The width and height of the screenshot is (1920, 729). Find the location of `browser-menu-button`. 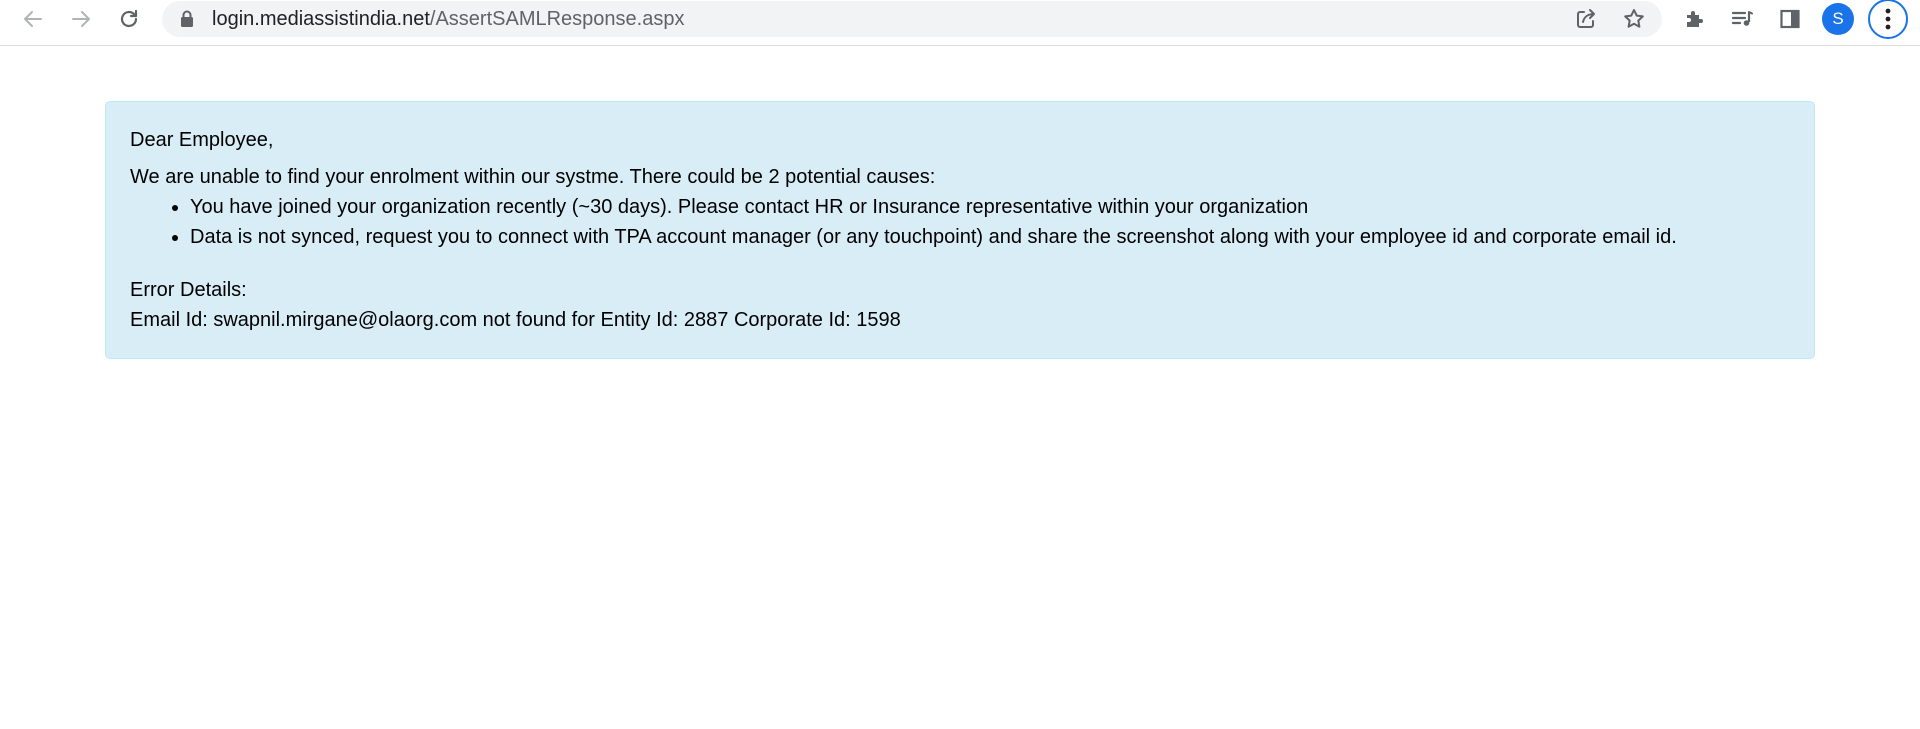

browser-menu-button is located at coordinates (1888, 19).